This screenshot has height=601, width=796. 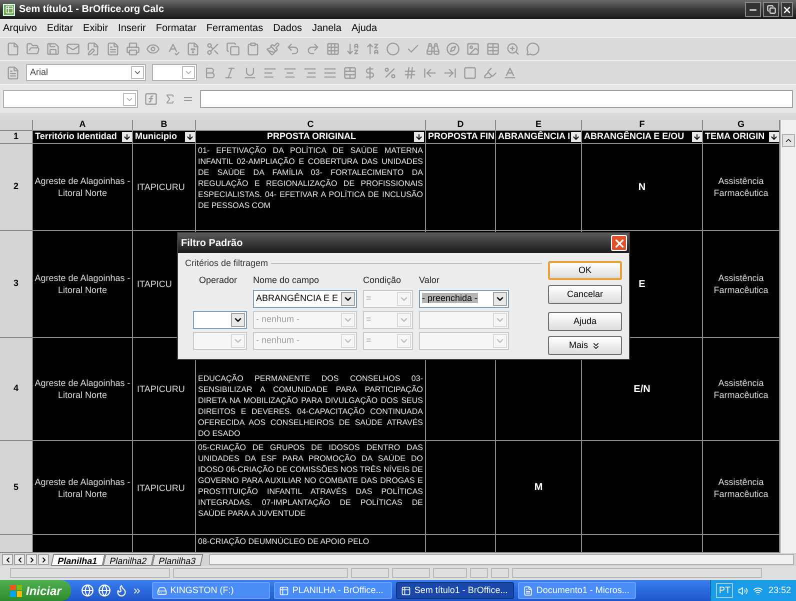 What do you see at coordinates (176, 28) in the screenshot?
I see `menu-item: Formatar` at bounding box center [176, 28].